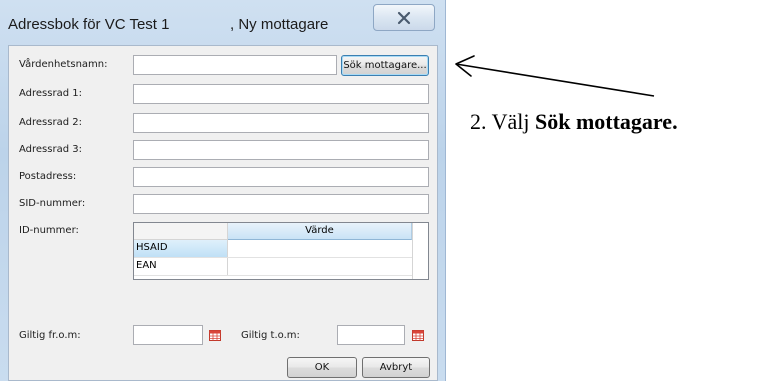  Describe the element at coordinates (281, 123) in the screenshot. I see `adressrad2-input` at that location.